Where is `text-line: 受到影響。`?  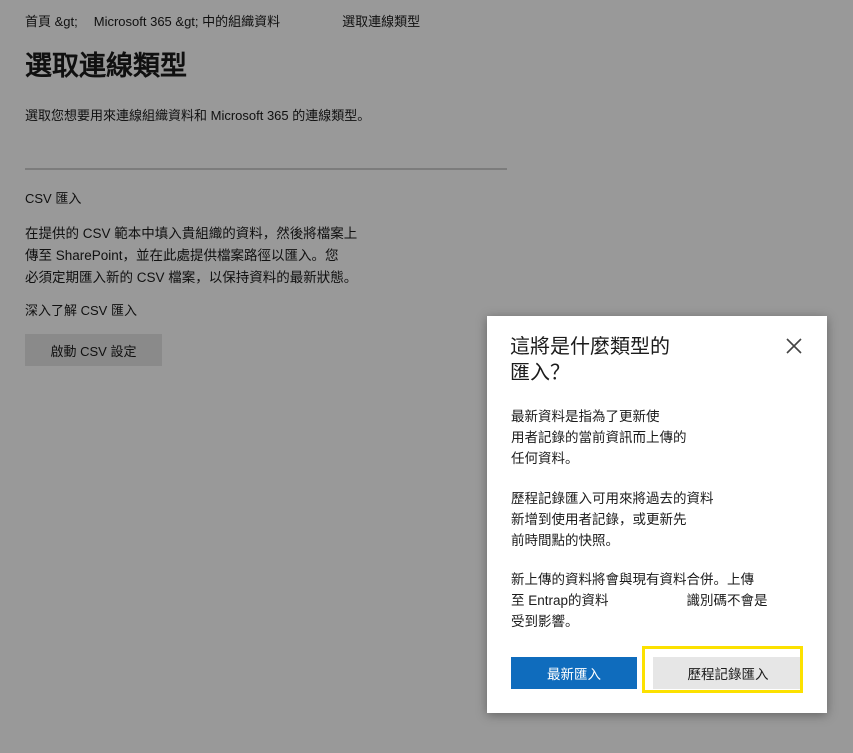 text-line: 受到影響。 is located at coordinates (545, 621).